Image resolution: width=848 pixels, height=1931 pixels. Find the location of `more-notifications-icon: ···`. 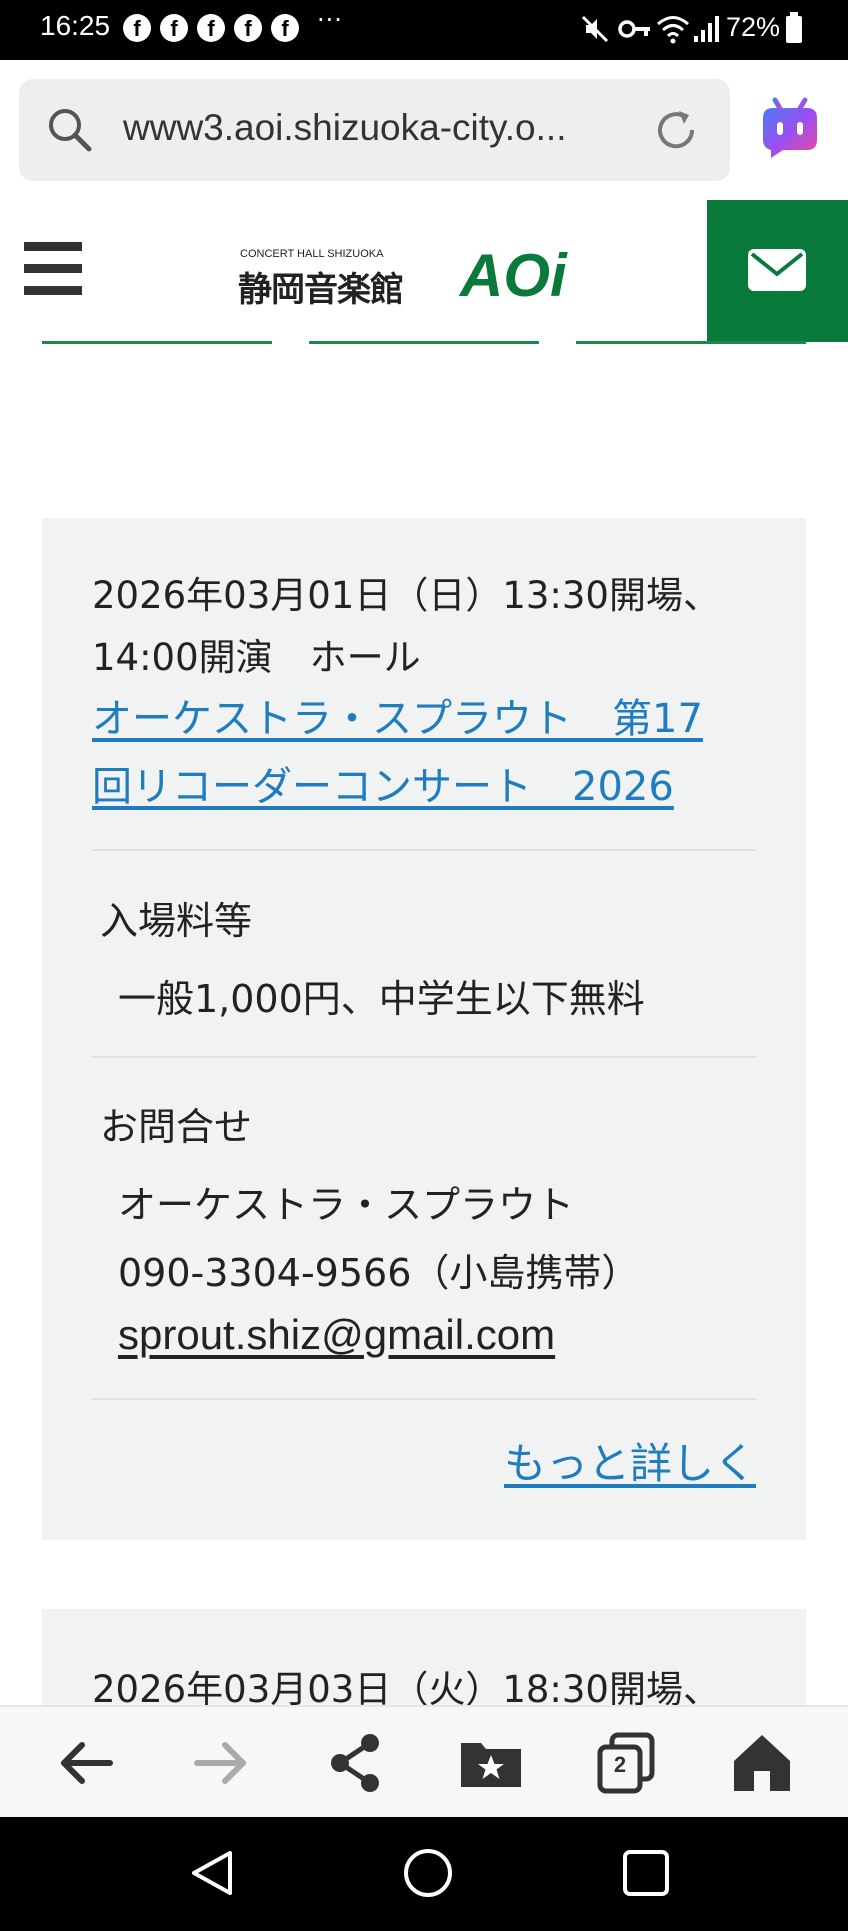

more-notifications-icon: ··· is located at coordinates (330, 20).